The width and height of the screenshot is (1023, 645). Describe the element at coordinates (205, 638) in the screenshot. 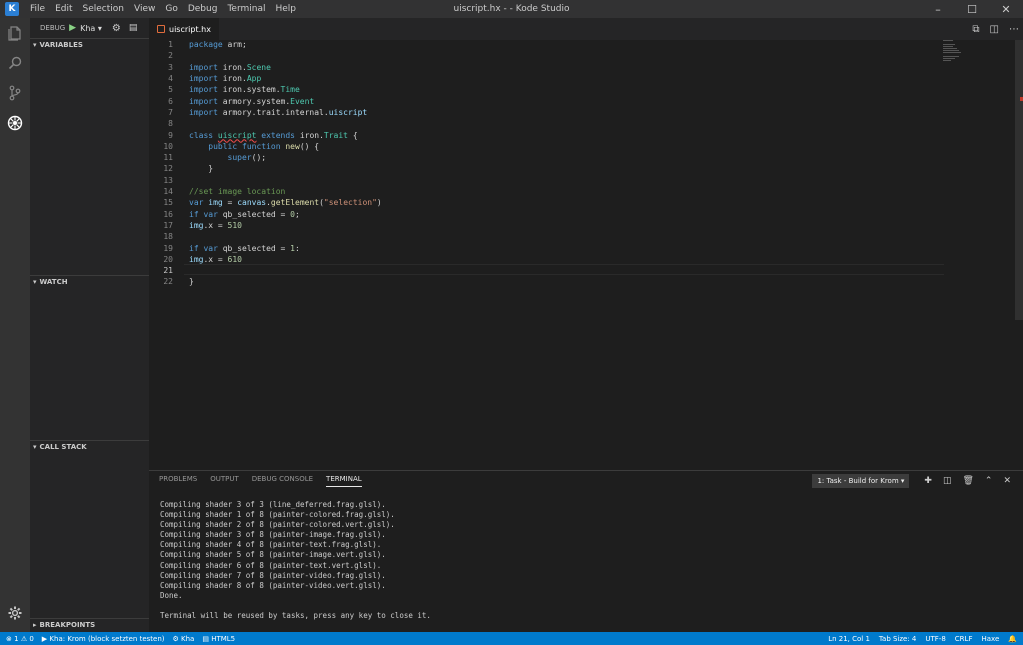

I see `target-icon: ▤` at that location.